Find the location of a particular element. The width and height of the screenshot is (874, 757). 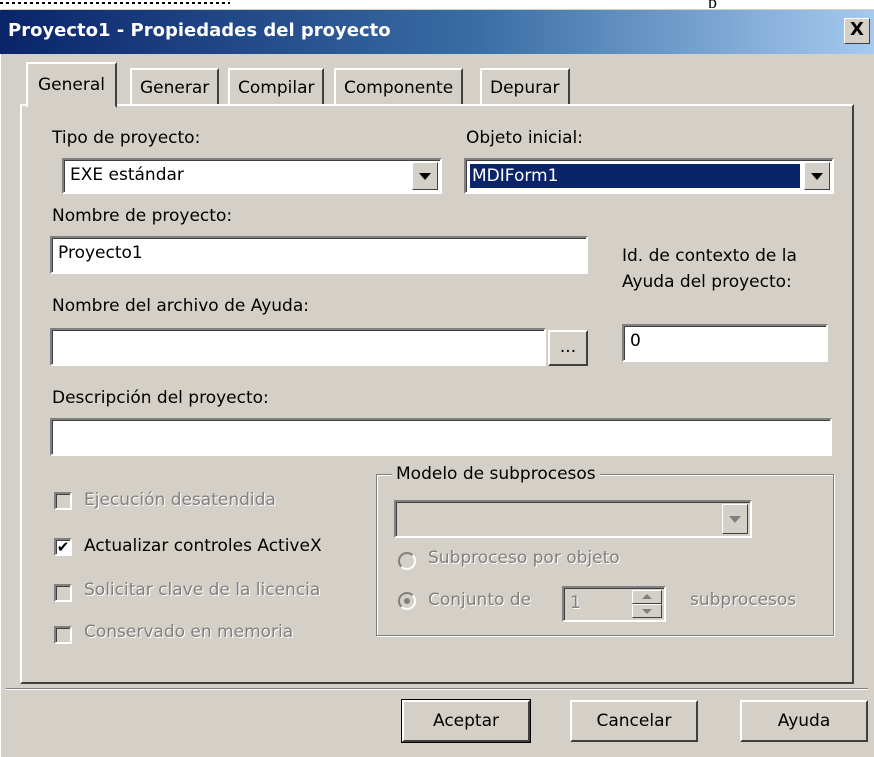

help-context-label-line2: Ayuda del proyecto: is located at coordinates (707, 282).